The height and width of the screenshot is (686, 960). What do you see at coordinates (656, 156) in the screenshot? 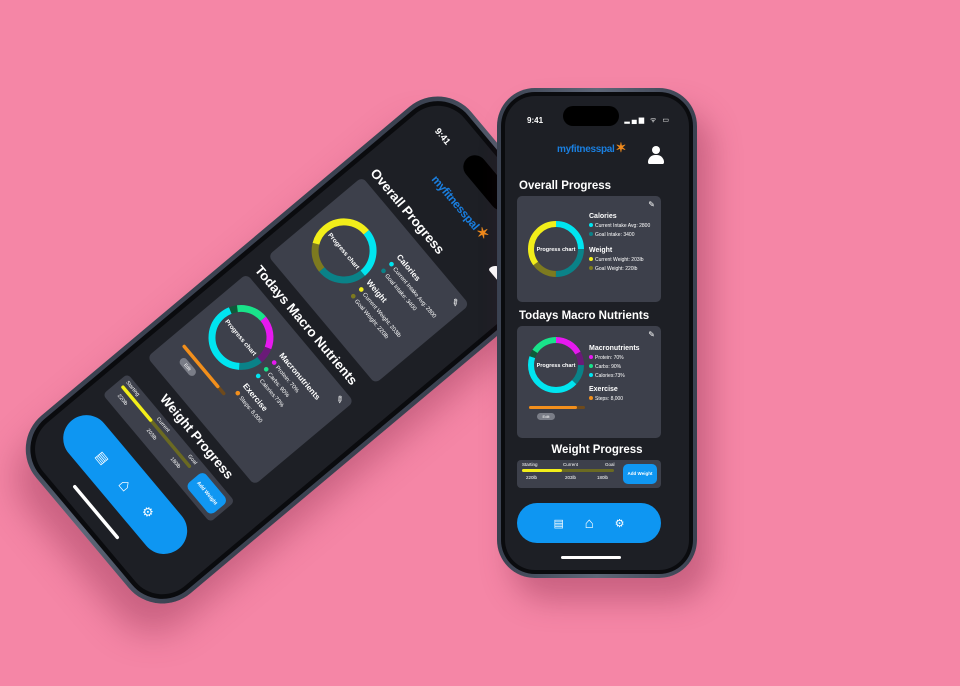
I see `user-icon` at bounding box center [656, 156].